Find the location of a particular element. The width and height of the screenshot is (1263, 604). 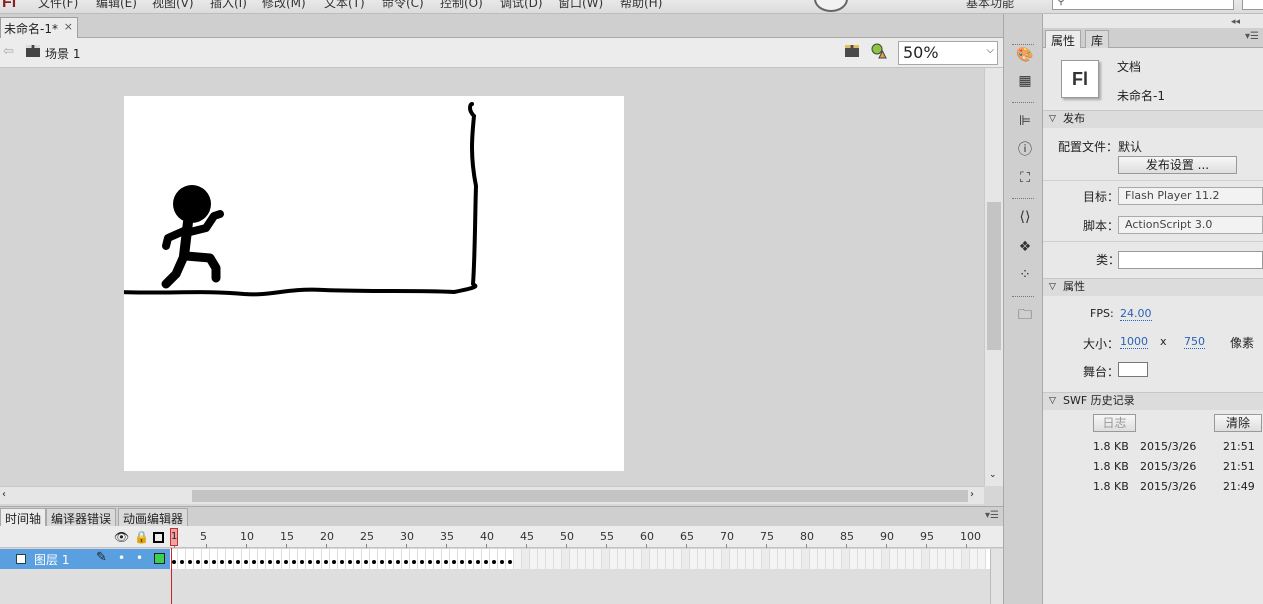

scroll-down-arrow-icon: ⌄ is located at coordinates (993, 475).